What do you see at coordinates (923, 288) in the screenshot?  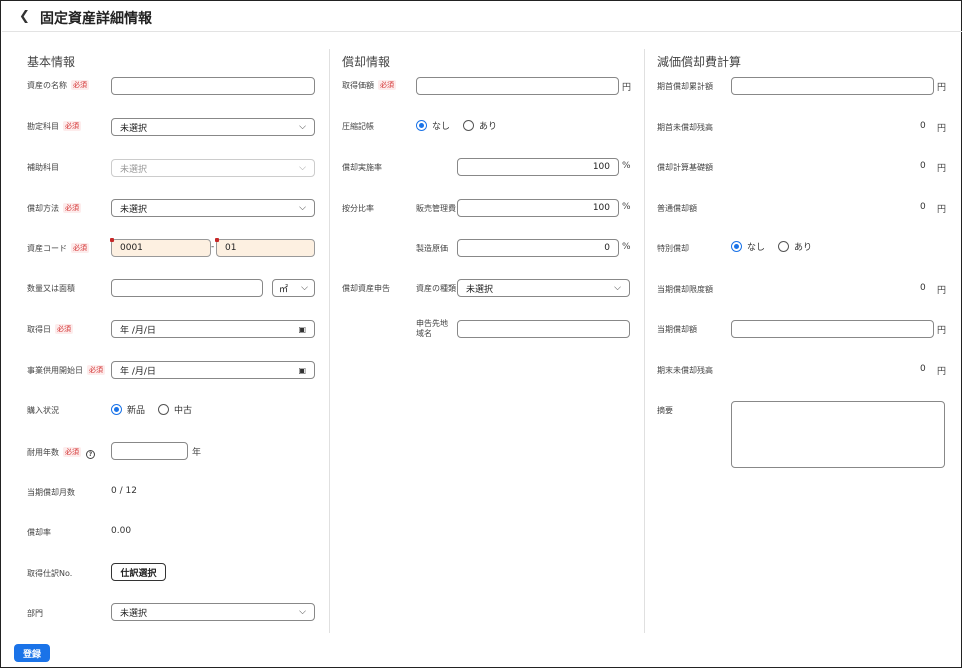 I see `limit-value: 0` at bounding box center [923, 288].